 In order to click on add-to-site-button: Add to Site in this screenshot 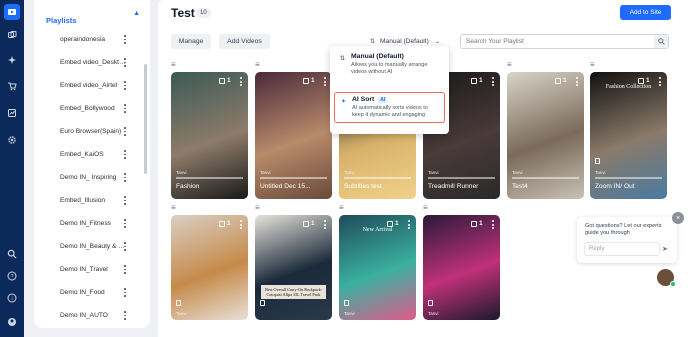, I will do `click(645, 12)`.